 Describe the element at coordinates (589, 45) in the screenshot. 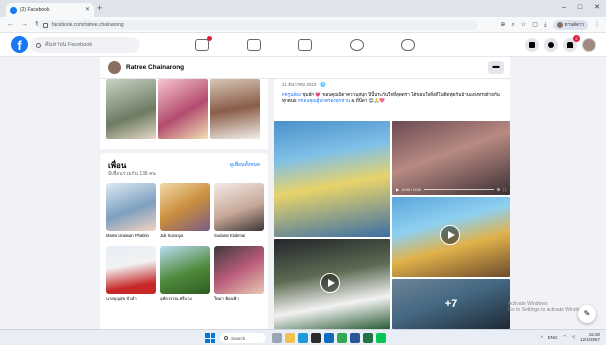

I see `account-avatar` at that location.